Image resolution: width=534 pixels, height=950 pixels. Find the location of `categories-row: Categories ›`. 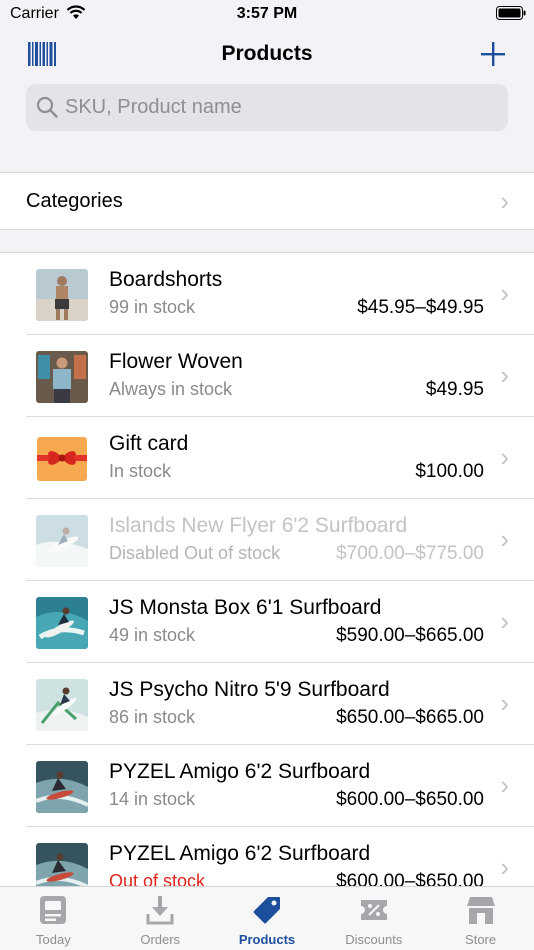

categories-row: Categories › is located at coordinates (267, 201).